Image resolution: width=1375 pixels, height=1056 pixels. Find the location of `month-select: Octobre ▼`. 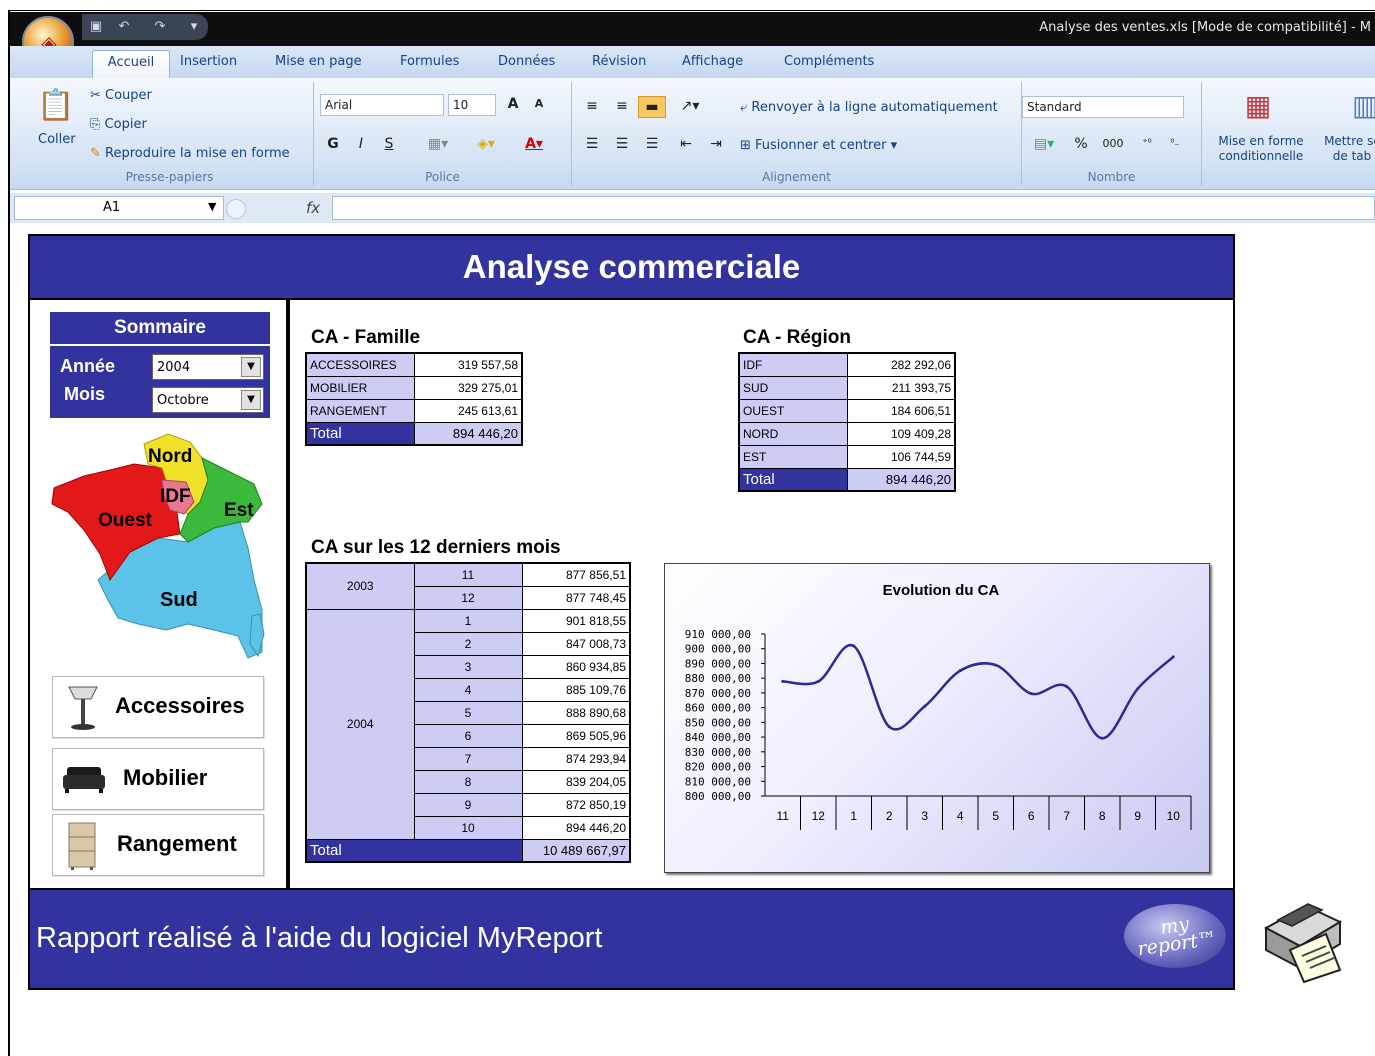

month-select: Octobre ▼ is located at coordinates (208, 400).